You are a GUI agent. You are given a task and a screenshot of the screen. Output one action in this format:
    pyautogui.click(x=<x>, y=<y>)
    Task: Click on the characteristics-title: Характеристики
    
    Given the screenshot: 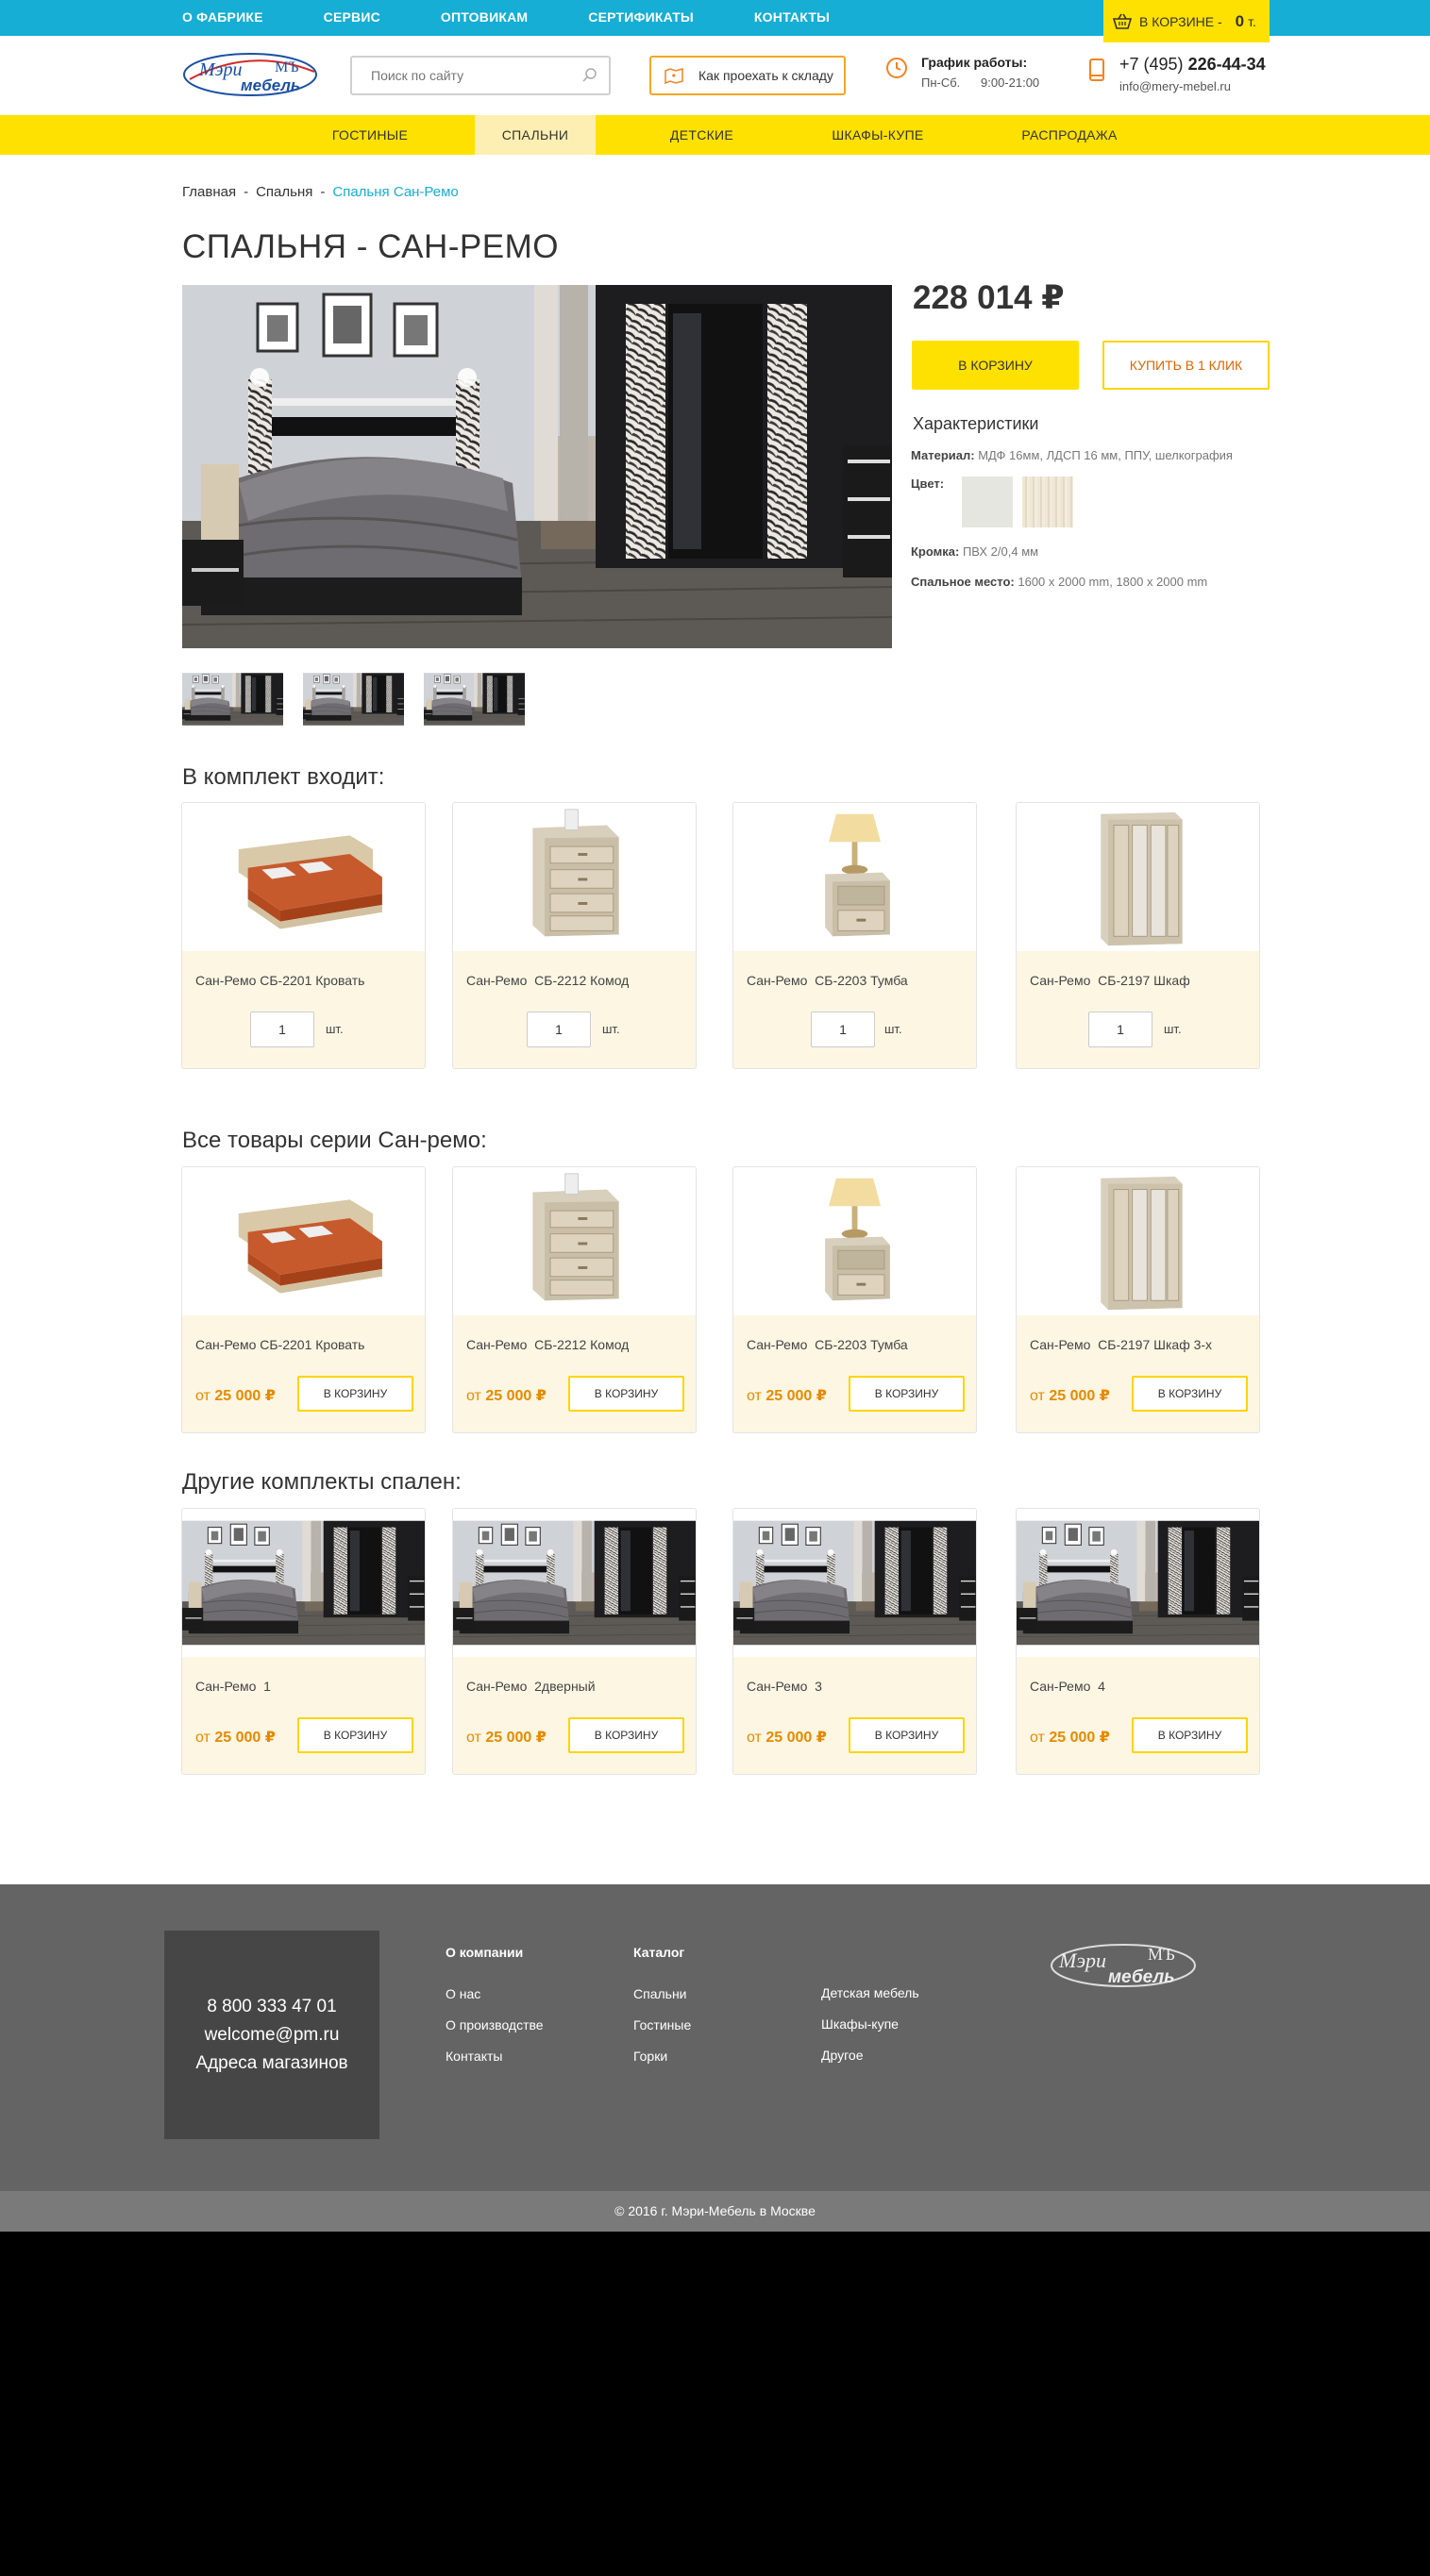 What is the action you would take?
    pyautogui.click(x=976, y=423)
    